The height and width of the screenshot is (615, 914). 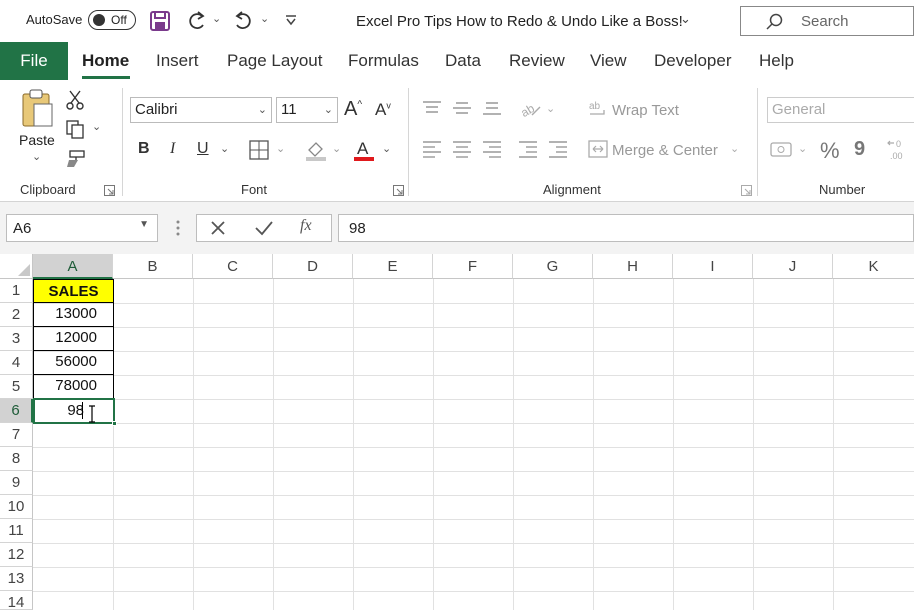 What do you see at coordinates (216, 18) in the screenshot?
I see `redo-dropdown-icon: ⌄` at bounding box center [216, 18].